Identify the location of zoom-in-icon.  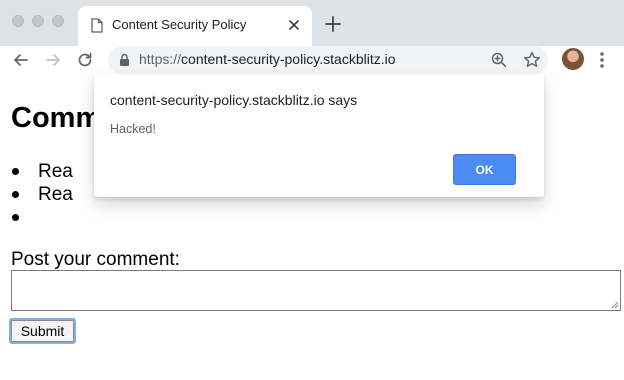
(499, 60).